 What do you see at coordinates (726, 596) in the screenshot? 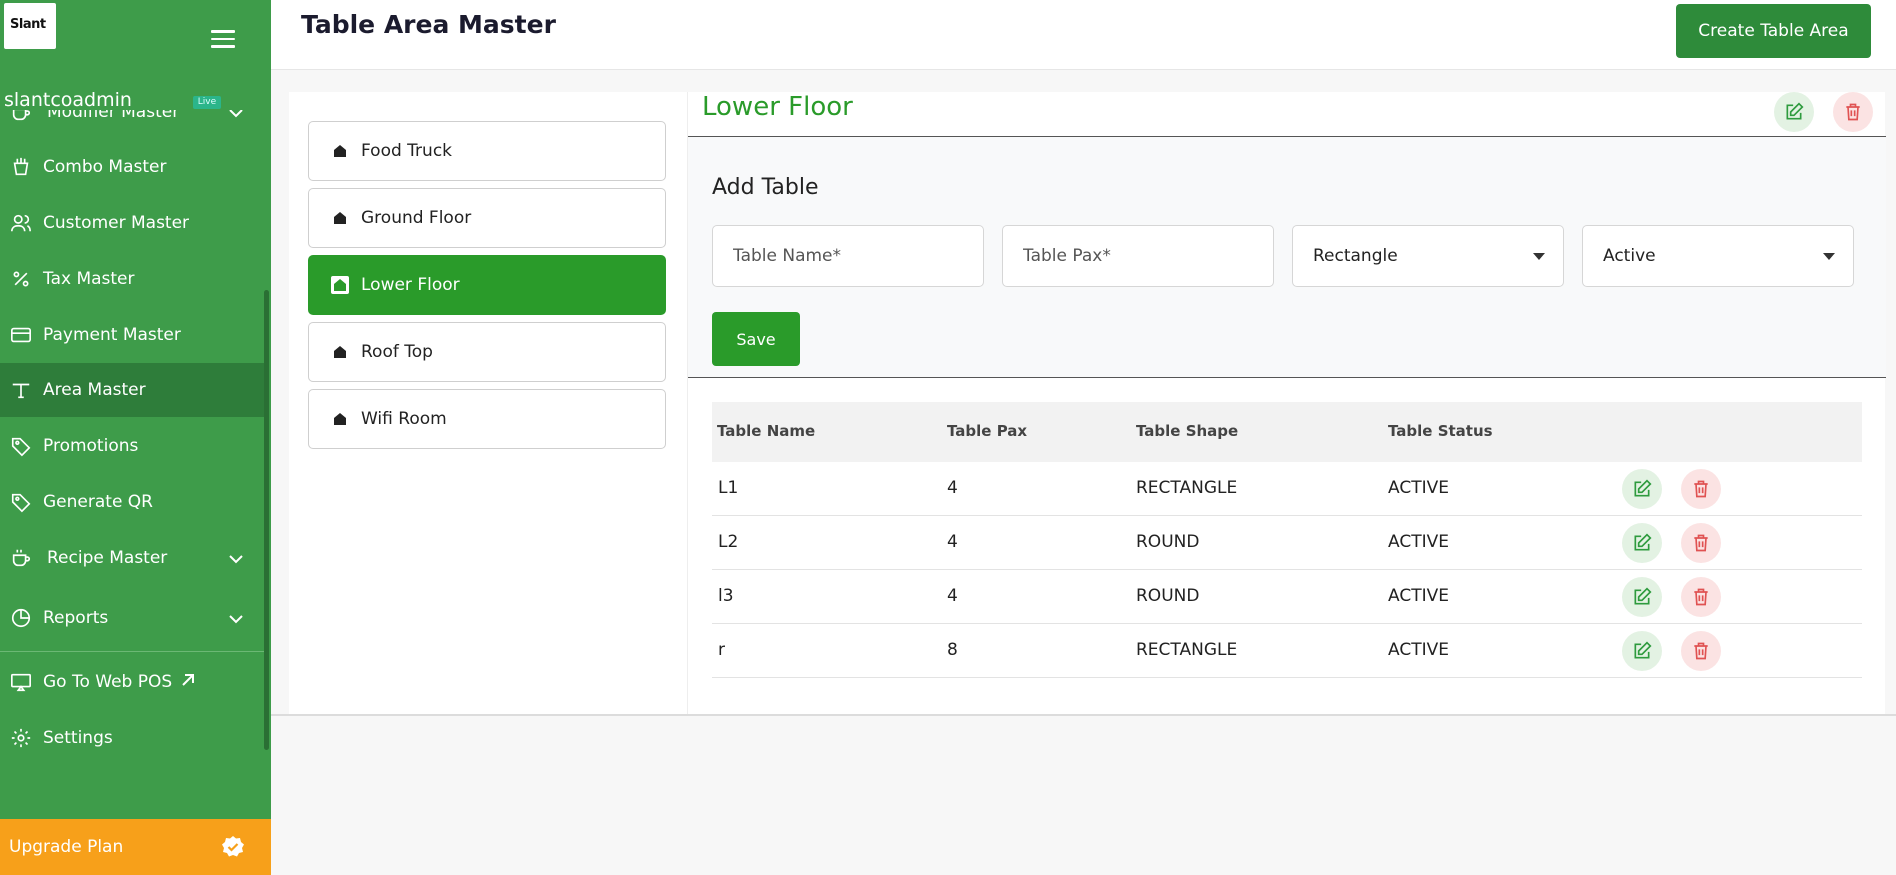
I see `cell-name: l3` at bounding box center [726, 596].